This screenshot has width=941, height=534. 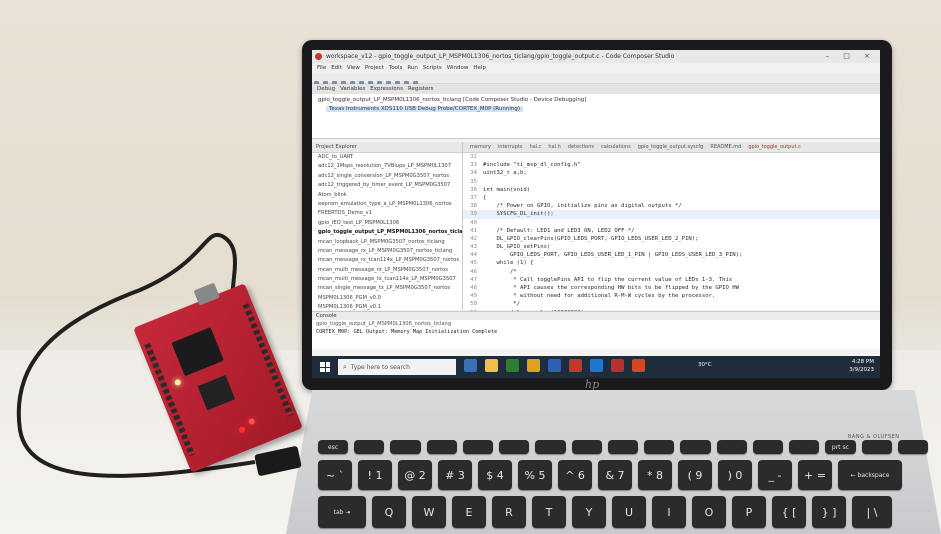 I want to click on keyboard-key: esc, so click(x=333, y=447).